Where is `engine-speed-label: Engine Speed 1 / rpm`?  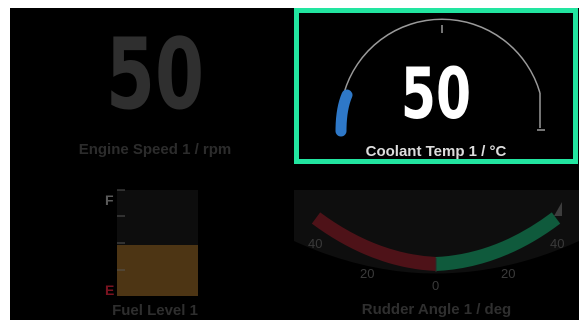
engine-speed-label: Engine Speed 1 / rpm is located at coordinates (155, 149).